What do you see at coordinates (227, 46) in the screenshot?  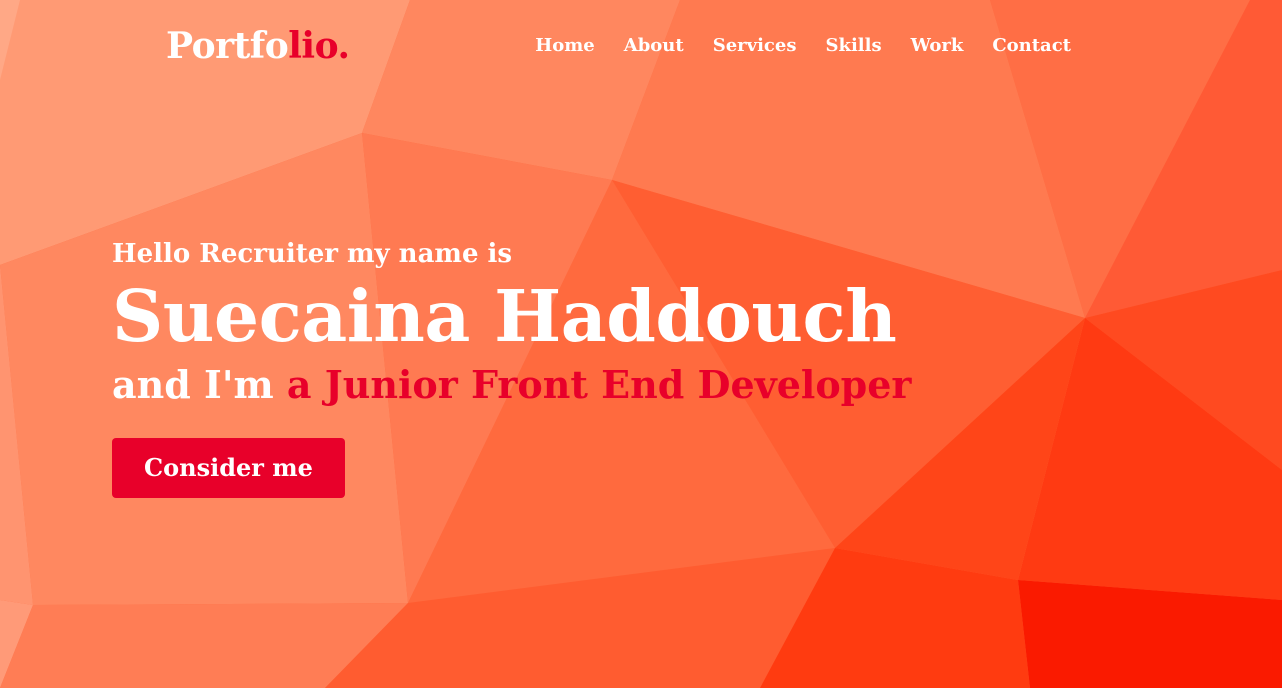 I see `logo-main-text: Portfo` at bounding box center [227, 46].